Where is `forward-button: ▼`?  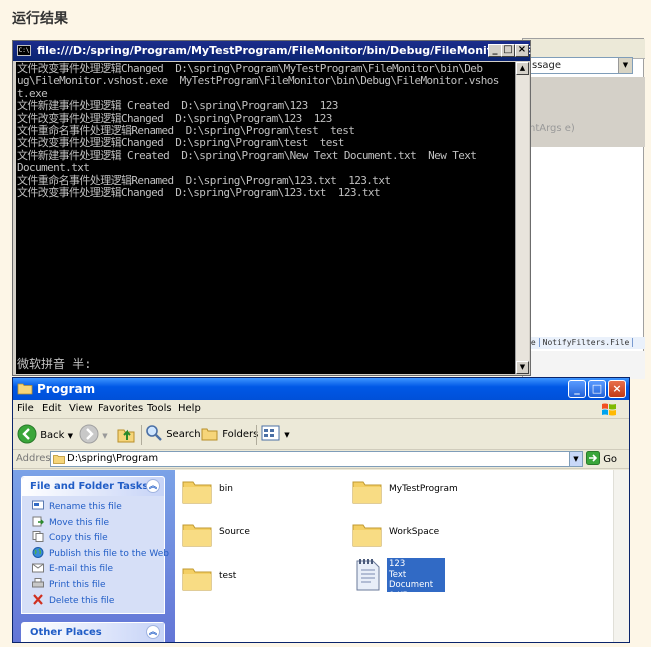
forward-button: ▼ is located at coordinates (93, 435).